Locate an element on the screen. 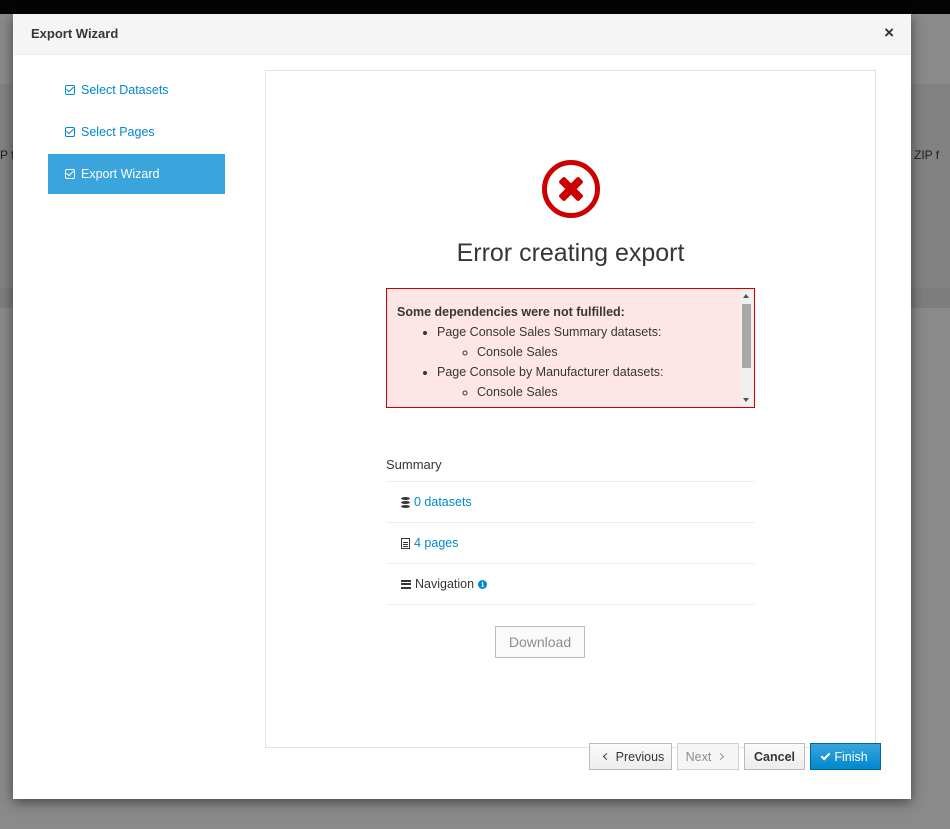  step-export-wizard: Export Wizard is located at coordinates (136, 174).